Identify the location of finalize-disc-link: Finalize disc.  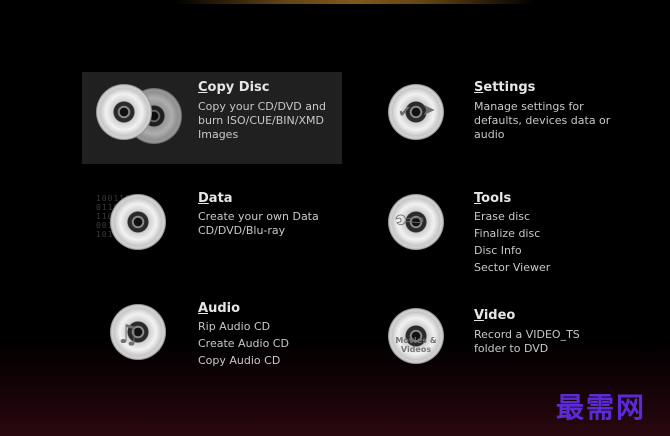
(512, 233).